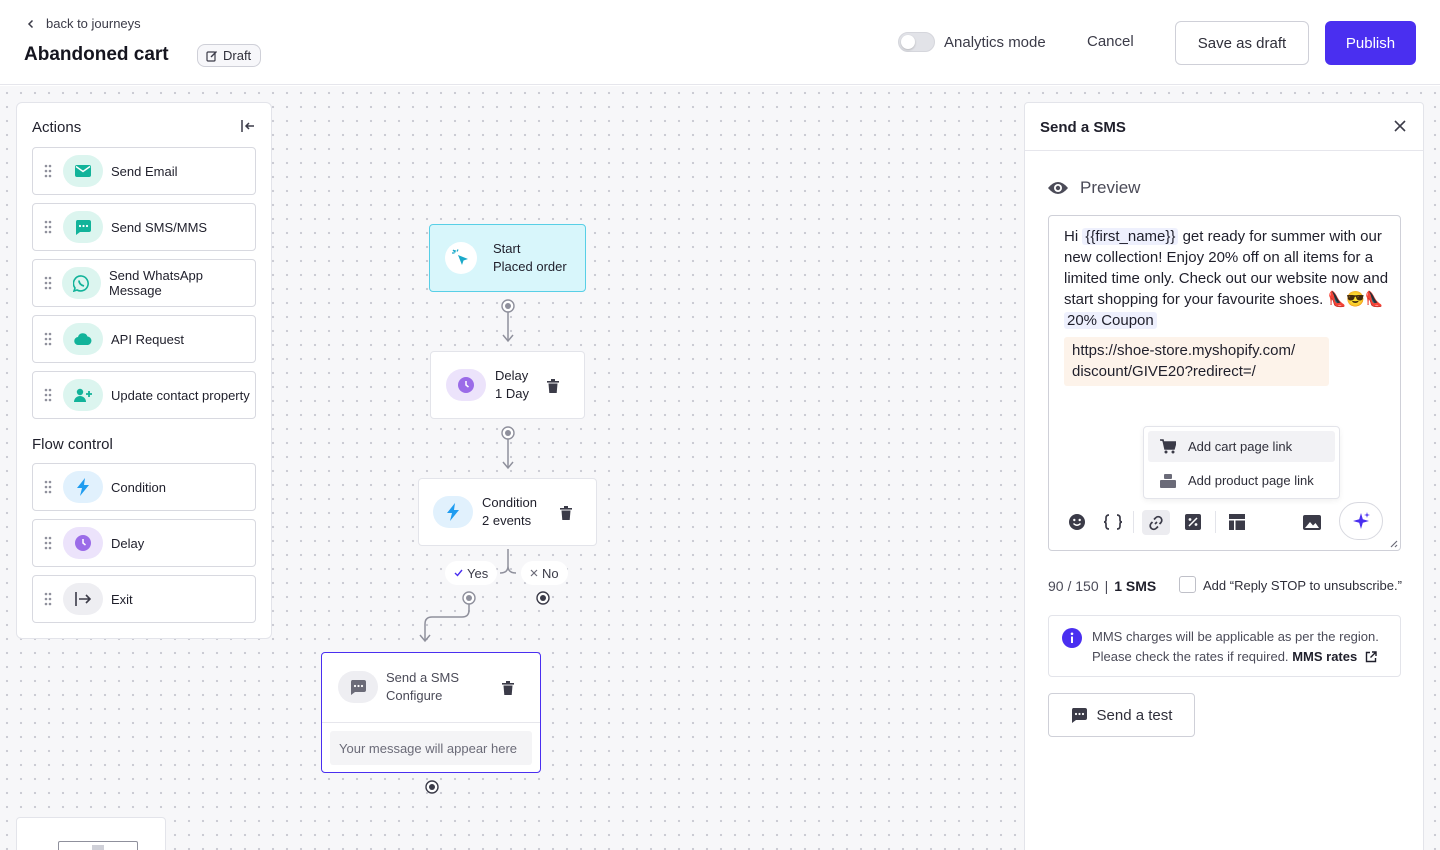 Image resolution: width=1440 pixels, height=850 pixels. I want to click on minimap, so click(91, 833).